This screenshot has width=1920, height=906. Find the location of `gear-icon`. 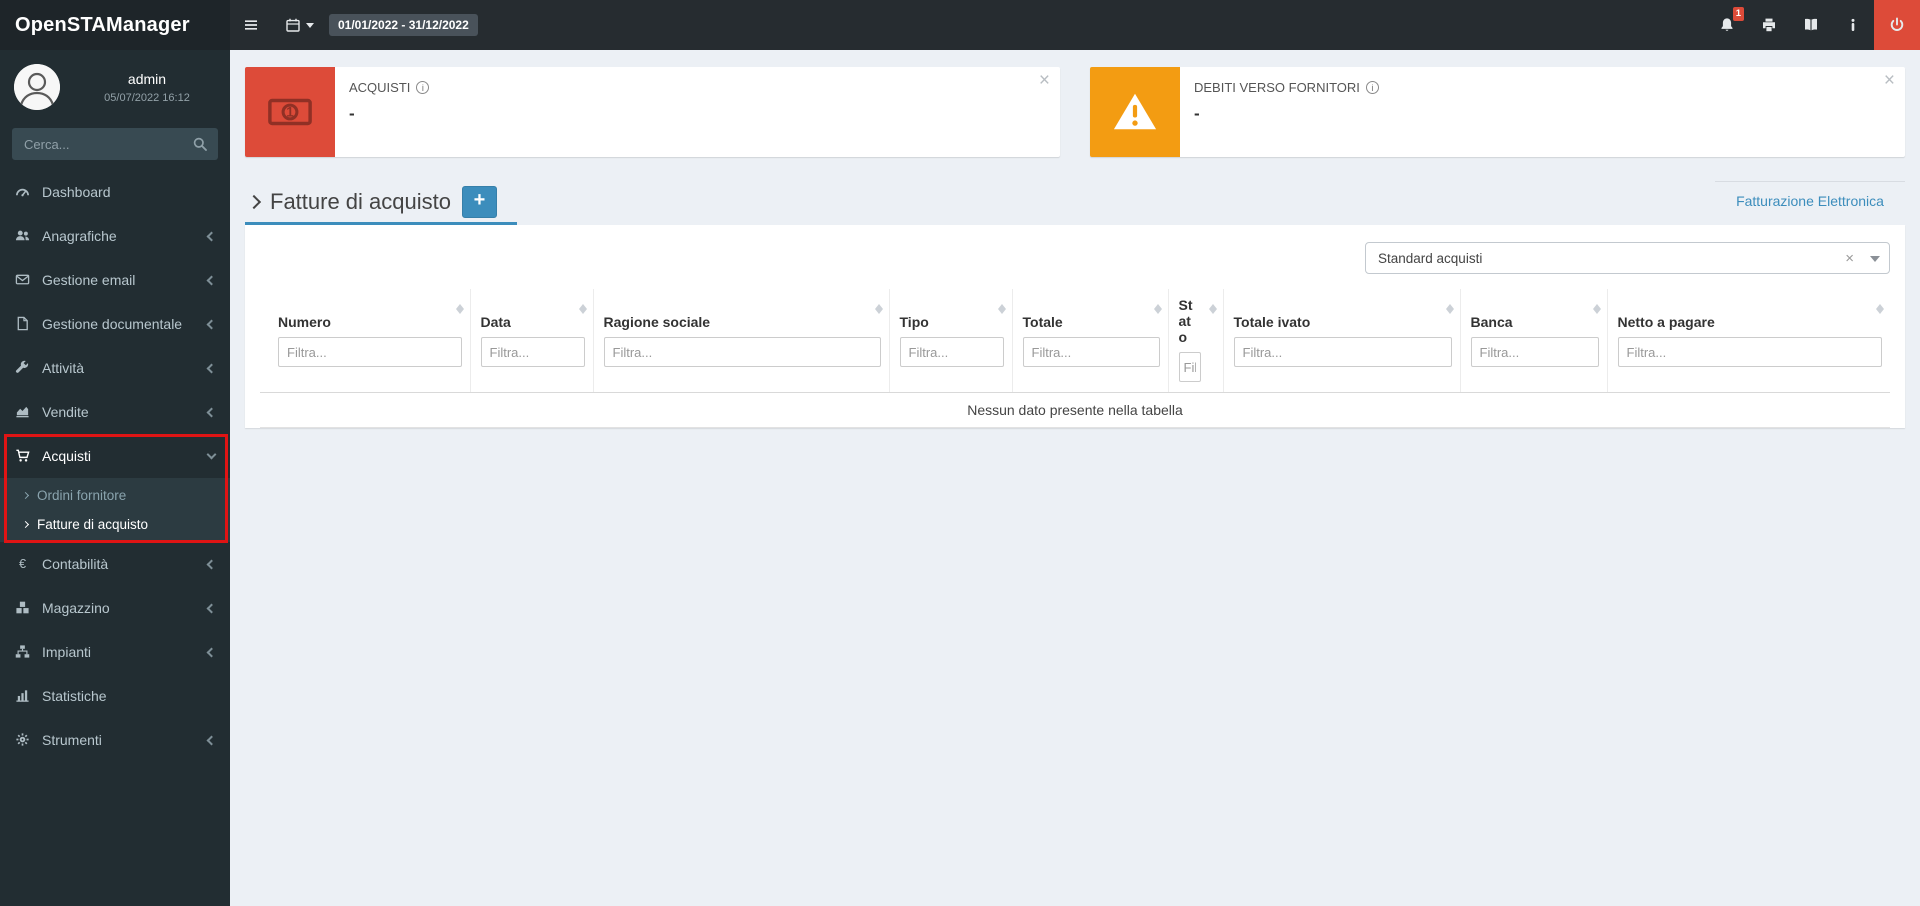

gear-icon is located at coordinates (24, 740).